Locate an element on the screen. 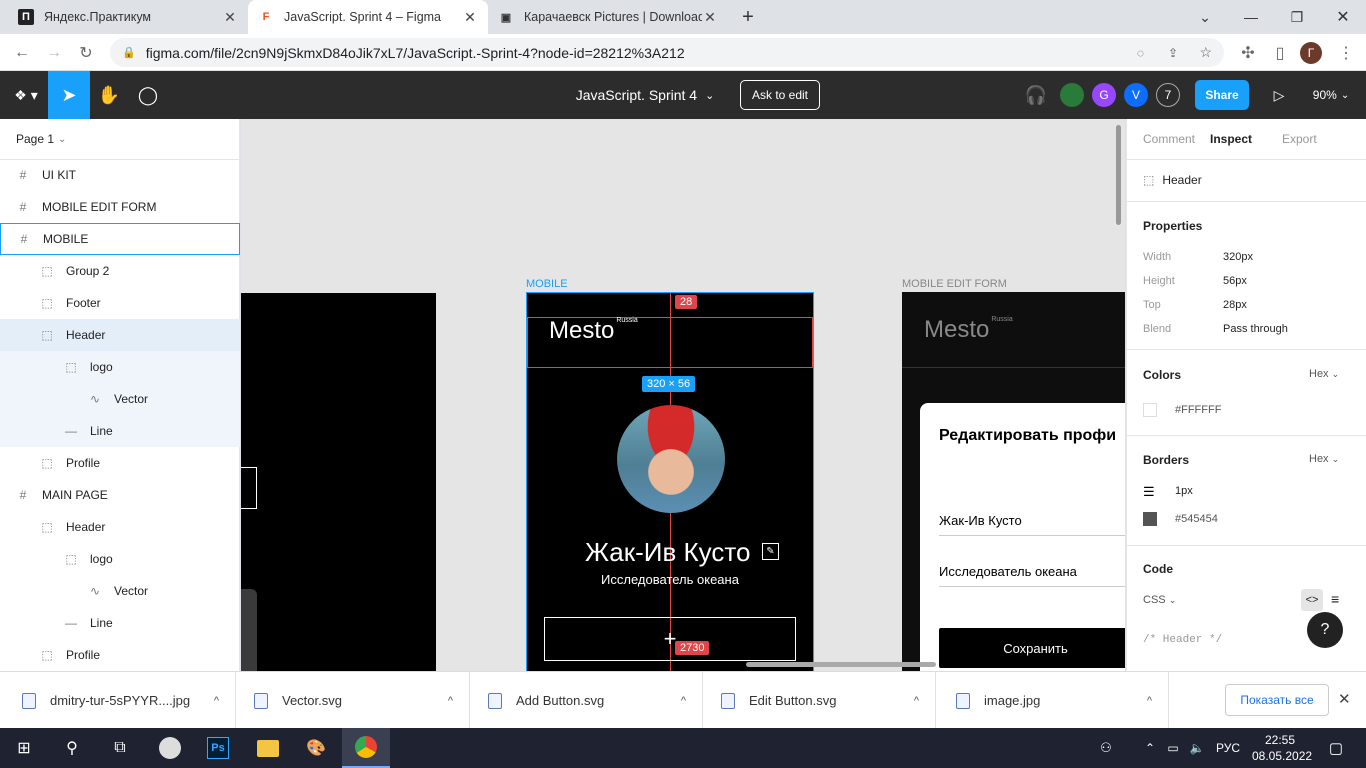 This screenshot has width=1366, height=768. file-explorer-icon is located at coordinates (268, 748).